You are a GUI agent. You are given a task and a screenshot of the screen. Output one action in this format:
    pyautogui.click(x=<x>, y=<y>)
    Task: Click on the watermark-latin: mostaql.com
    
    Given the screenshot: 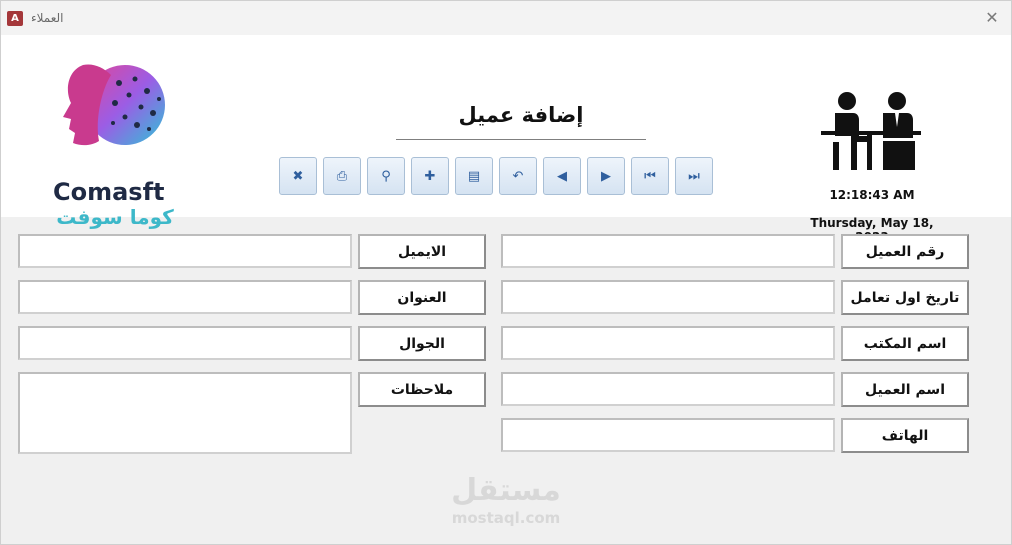 What is the action you would take?
    pyautogui.click(x=506, y=518)
    